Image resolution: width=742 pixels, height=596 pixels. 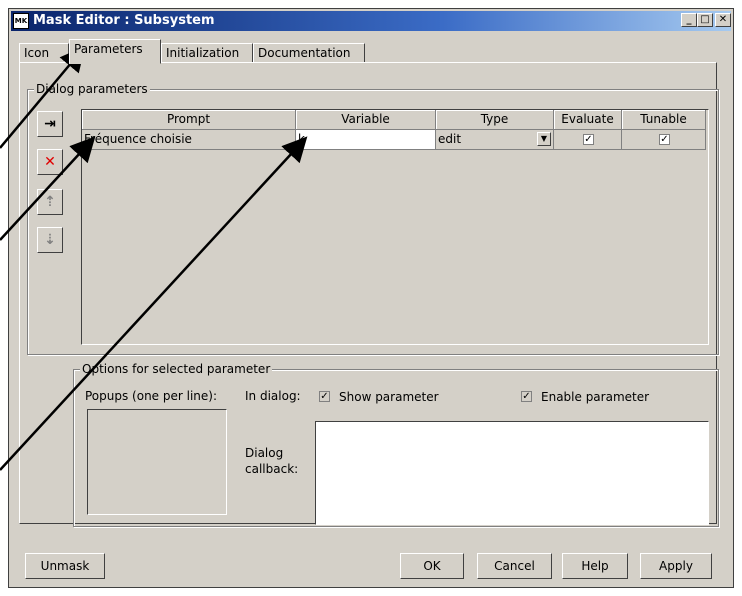 I want to click on insert-parameter-button: ⇥, so click(x=50, y=124).